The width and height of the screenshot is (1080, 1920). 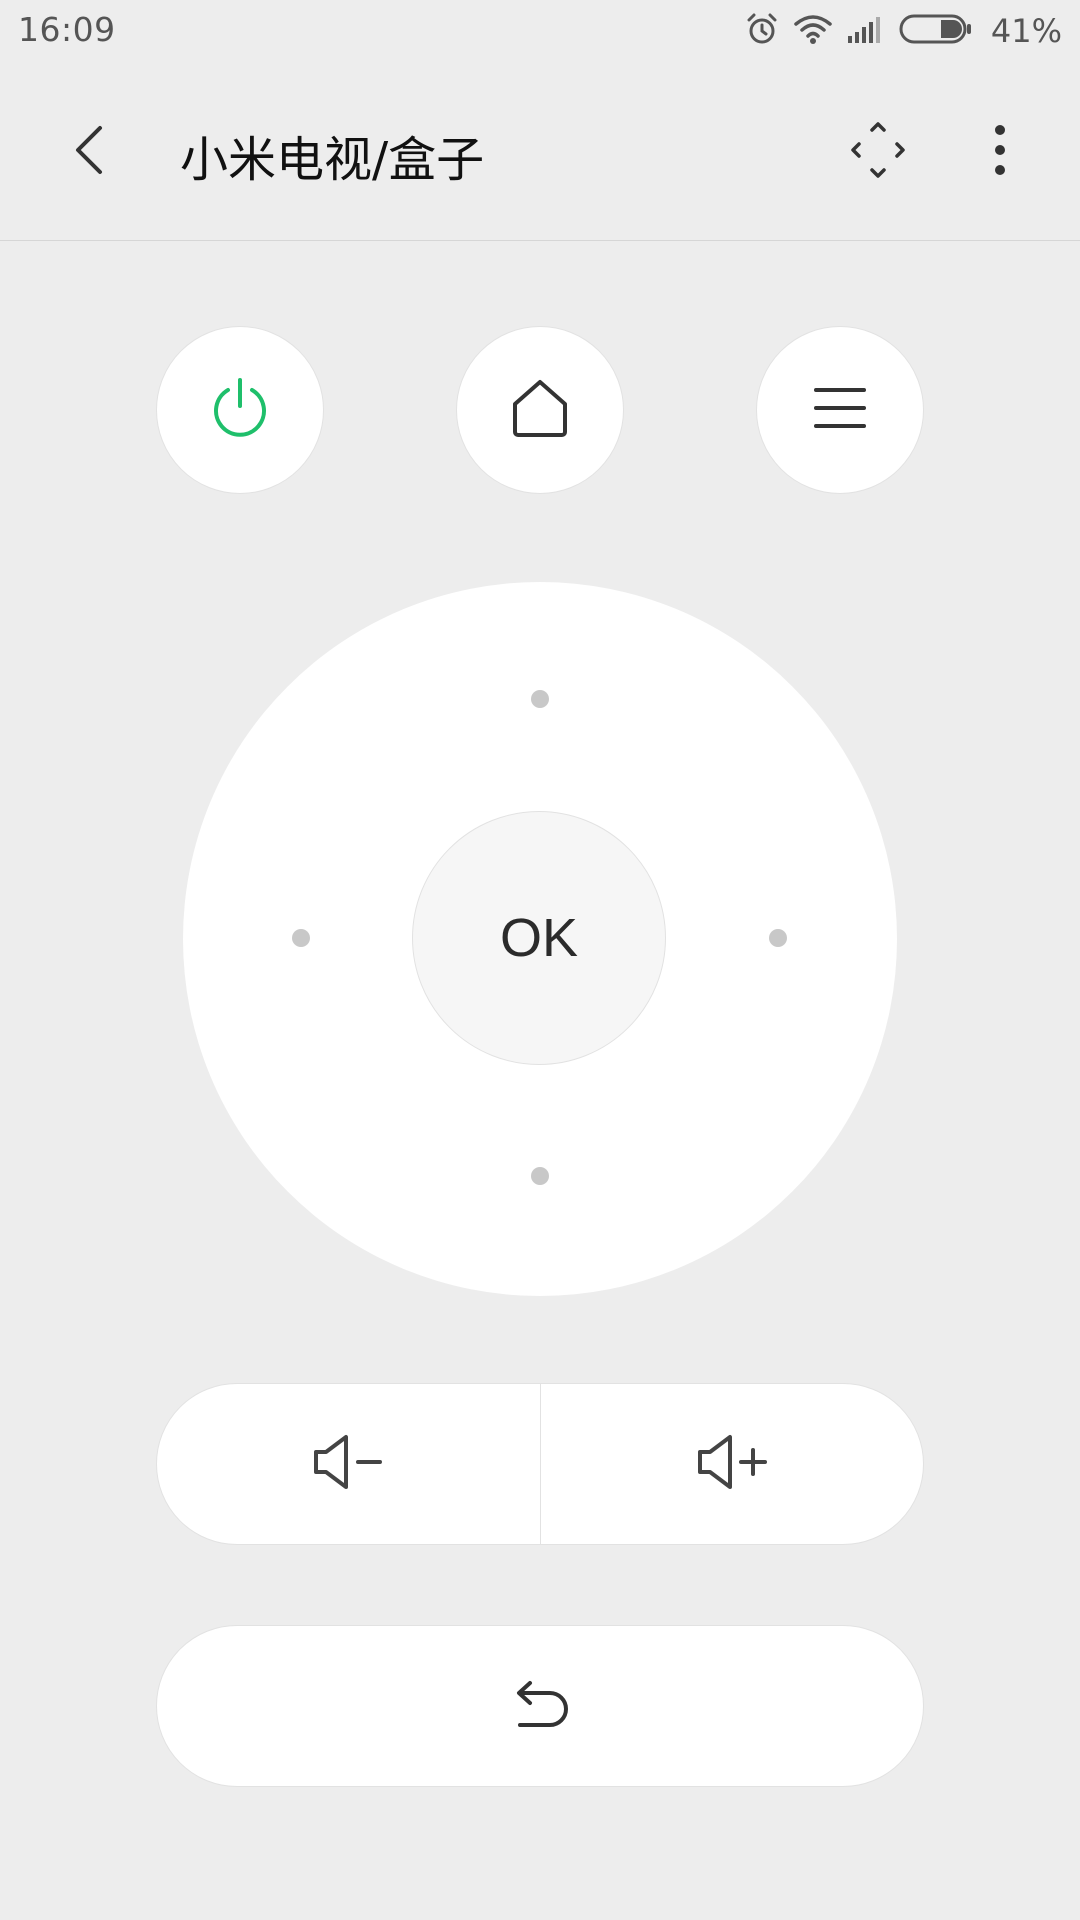 I want to click on back-button, so click(x=90, y=152).